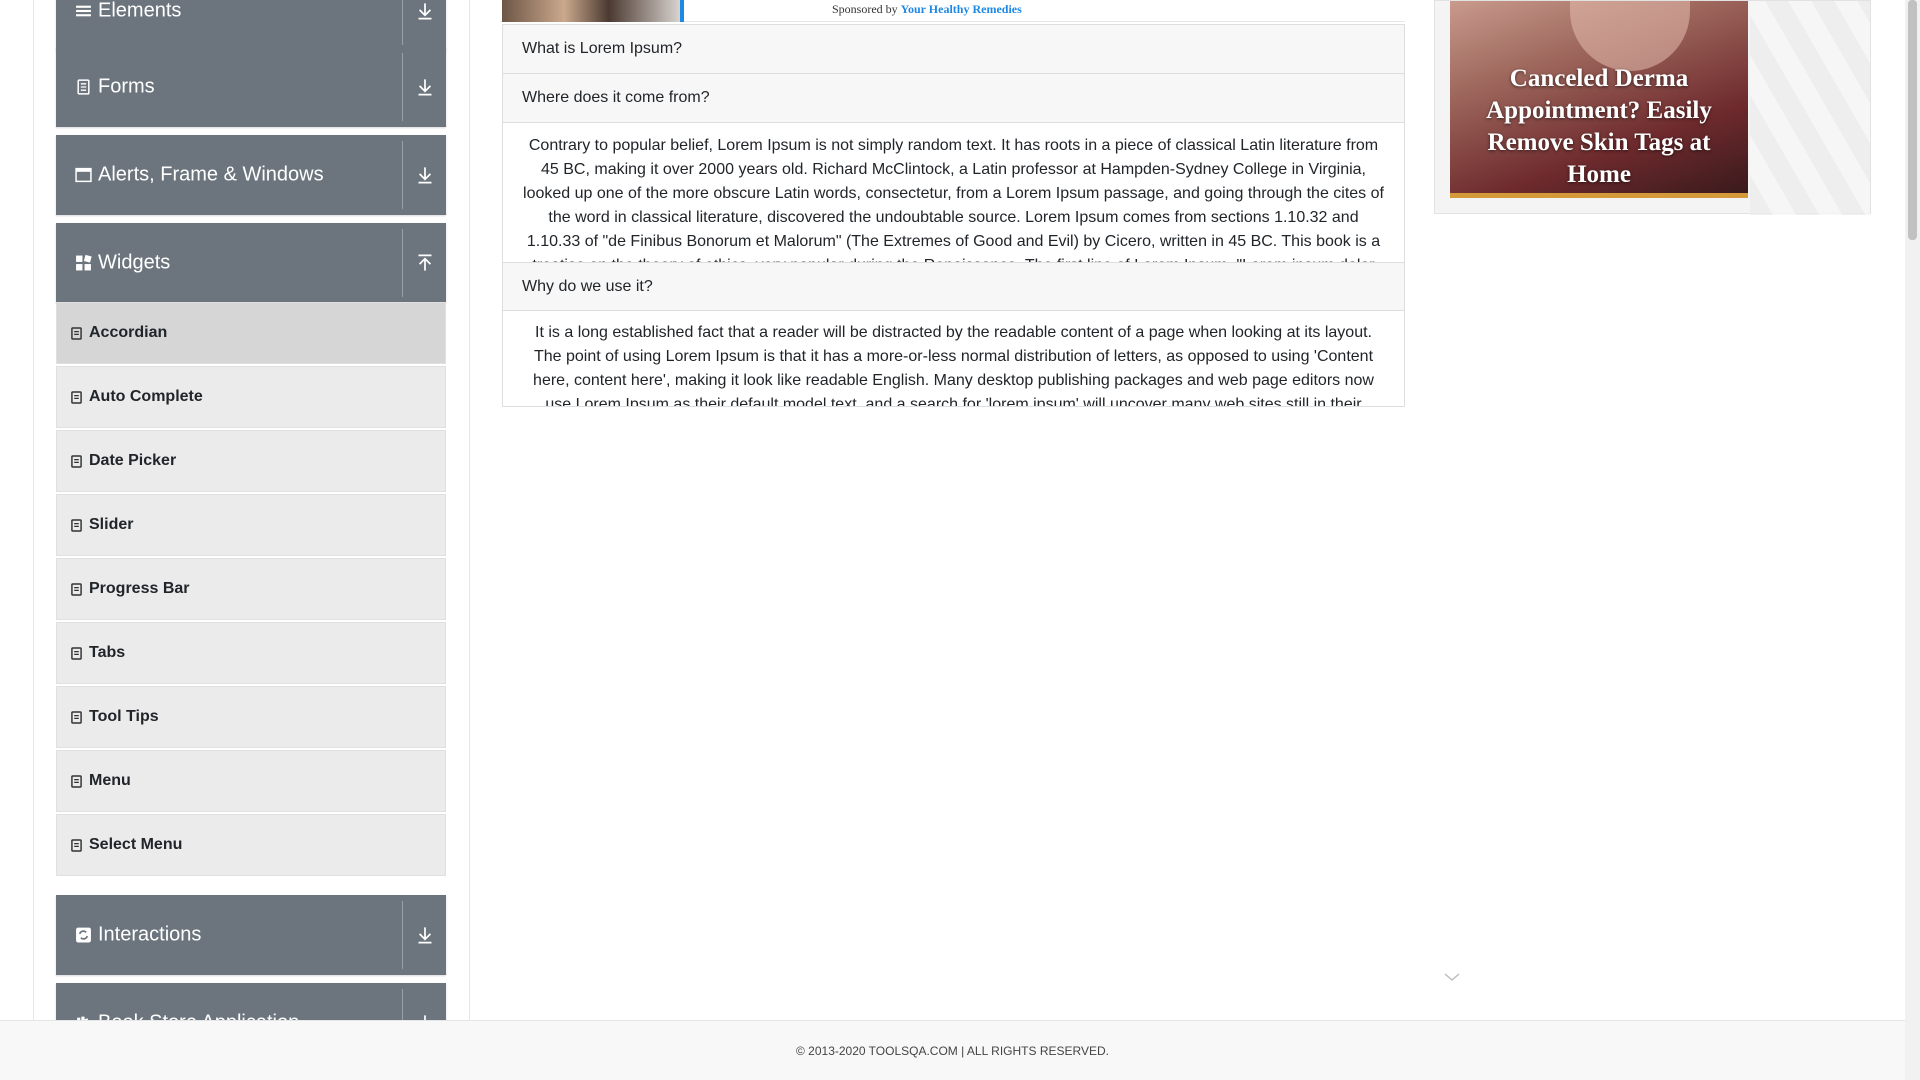 This screenshot has width=1920, height=1080. Describe the element at coordinates (251, 461) in the screenshot. I see `menu-item-date-picker: Date Picker` at that location.